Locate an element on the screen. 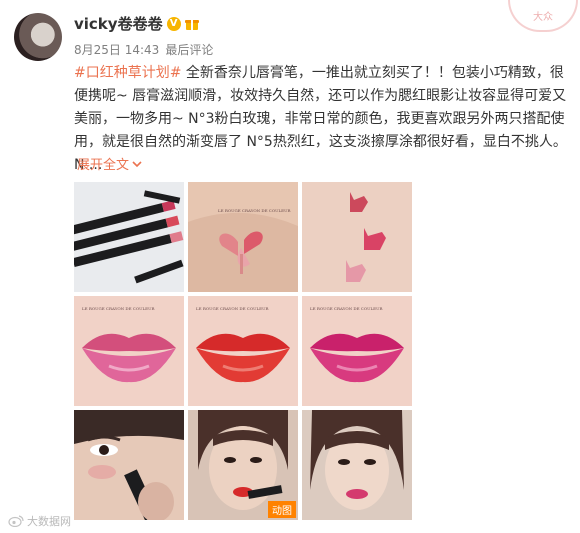 The width and height of the screenshot is (580, 533). post-author: vicky卷卷卷 V is located at coordinates (136, 23).